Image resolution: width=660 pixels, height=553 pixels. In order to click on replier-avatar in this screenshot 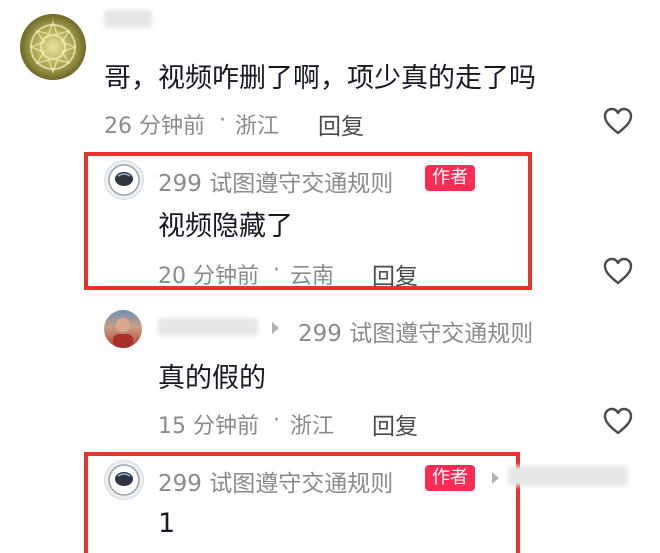, I will do `click(123, 329)`.